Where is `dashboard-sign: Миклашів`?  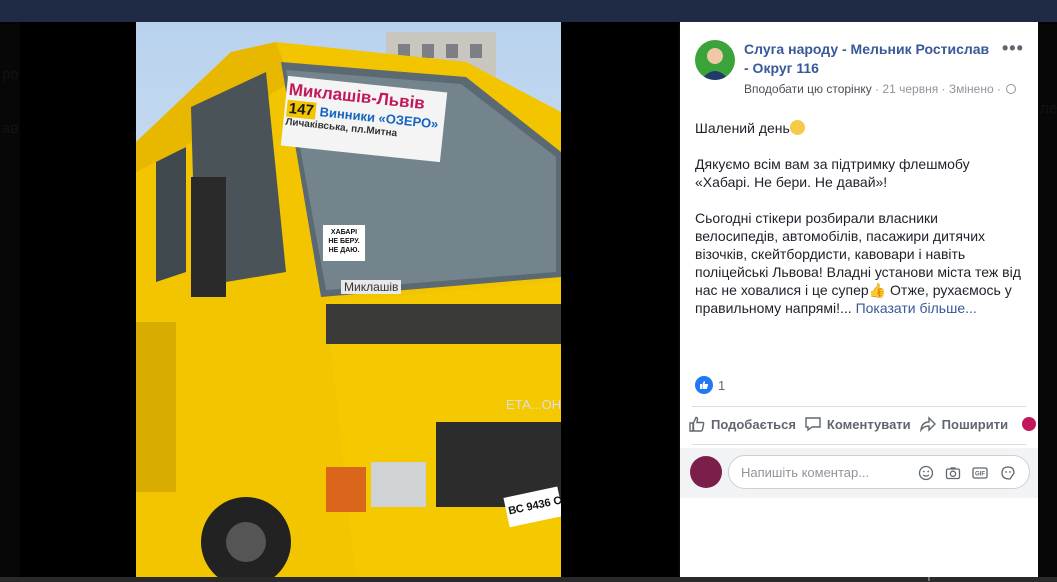 dashboard-sign: Миклашів is located at coordinates (371, 287).